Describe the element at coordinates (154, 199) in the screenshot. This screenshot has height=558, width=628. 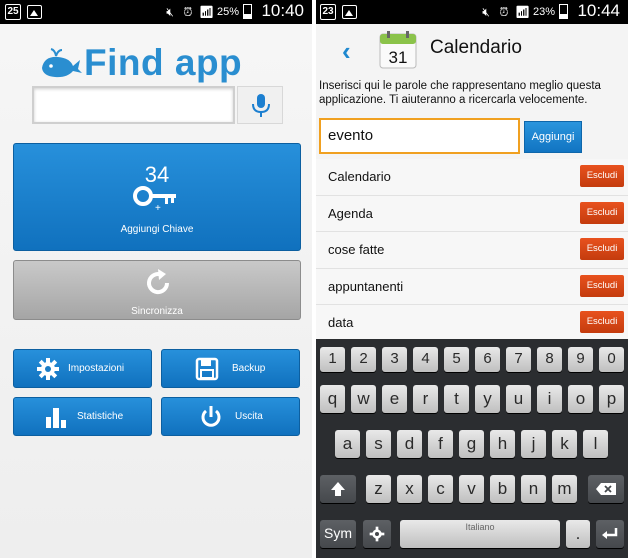
I see `key-add-icon: +` at that location.